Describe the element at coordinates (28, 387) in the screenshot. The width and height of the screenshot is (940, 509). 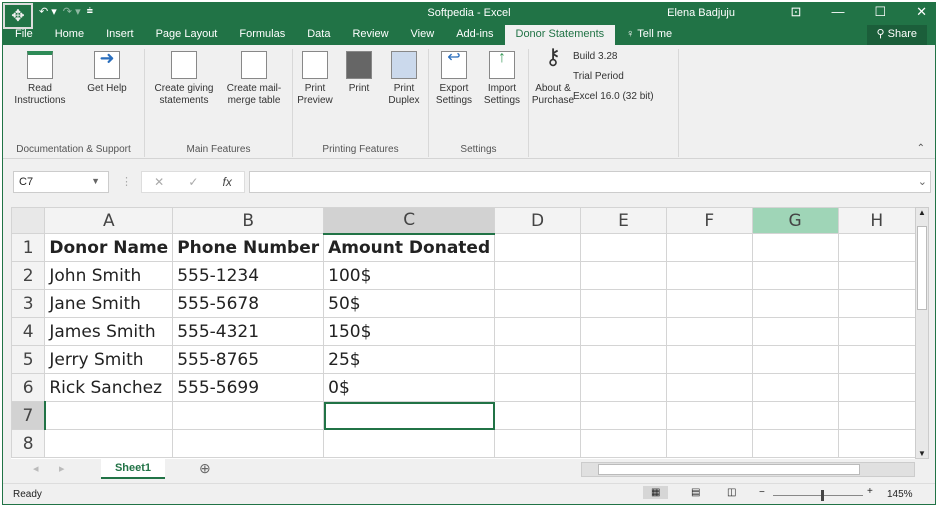
I see `row-header: 6` at that location.